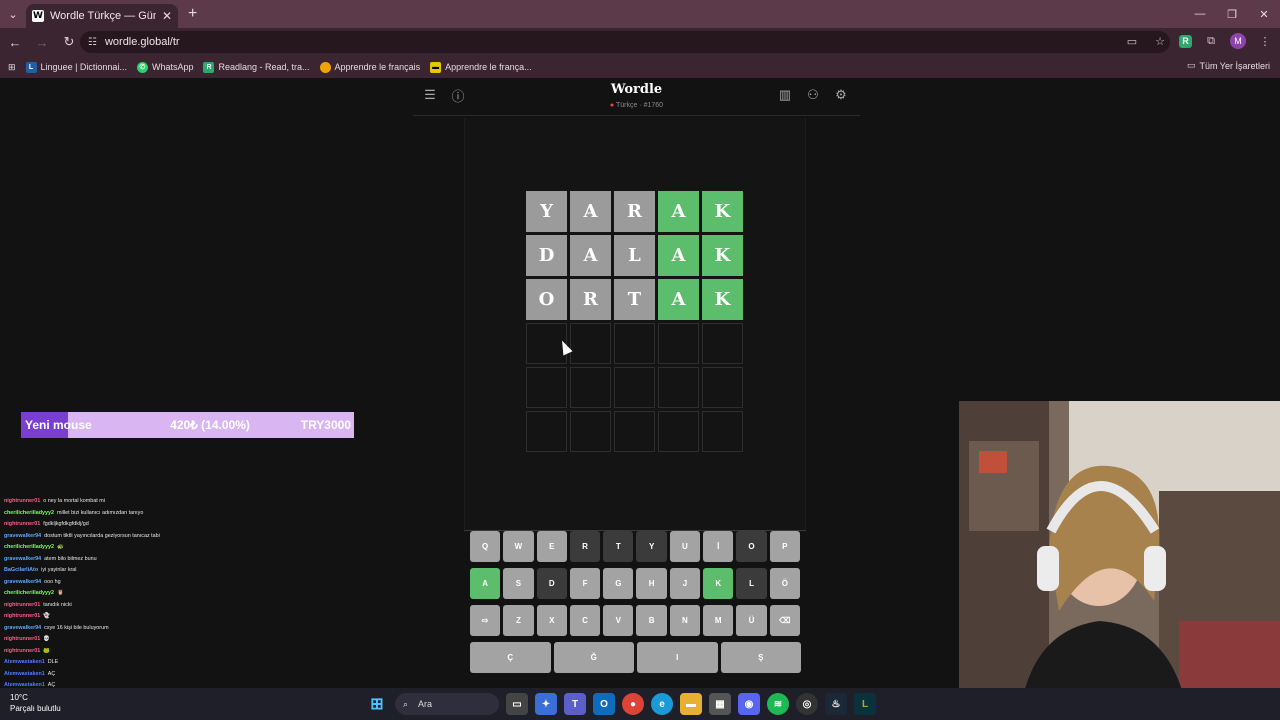  What do you see at coordinates (42, 42) in the screenshot?
I see `forward-icon: →` at bounding box center [42, 42].